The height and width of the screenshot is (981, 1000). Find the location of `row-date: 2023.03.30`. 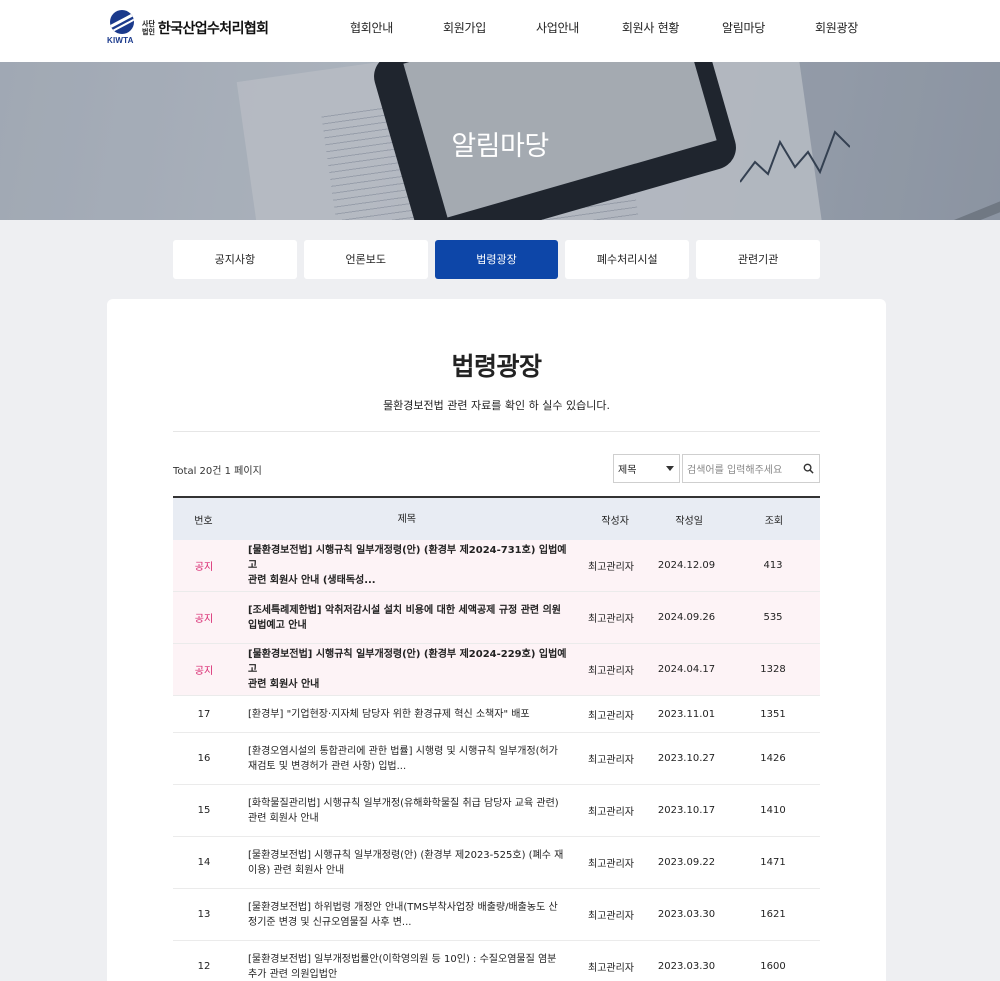

row-date: 2023.03.30 is located at coordinates (686, 914).